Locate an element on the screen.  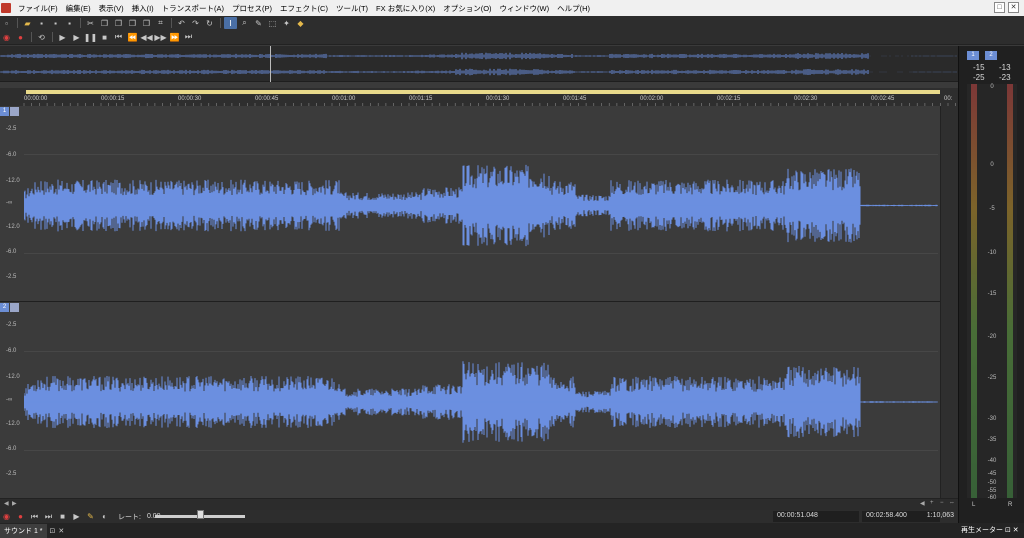
pause-icon: ❚❚ is located at coordinates (90, 37).